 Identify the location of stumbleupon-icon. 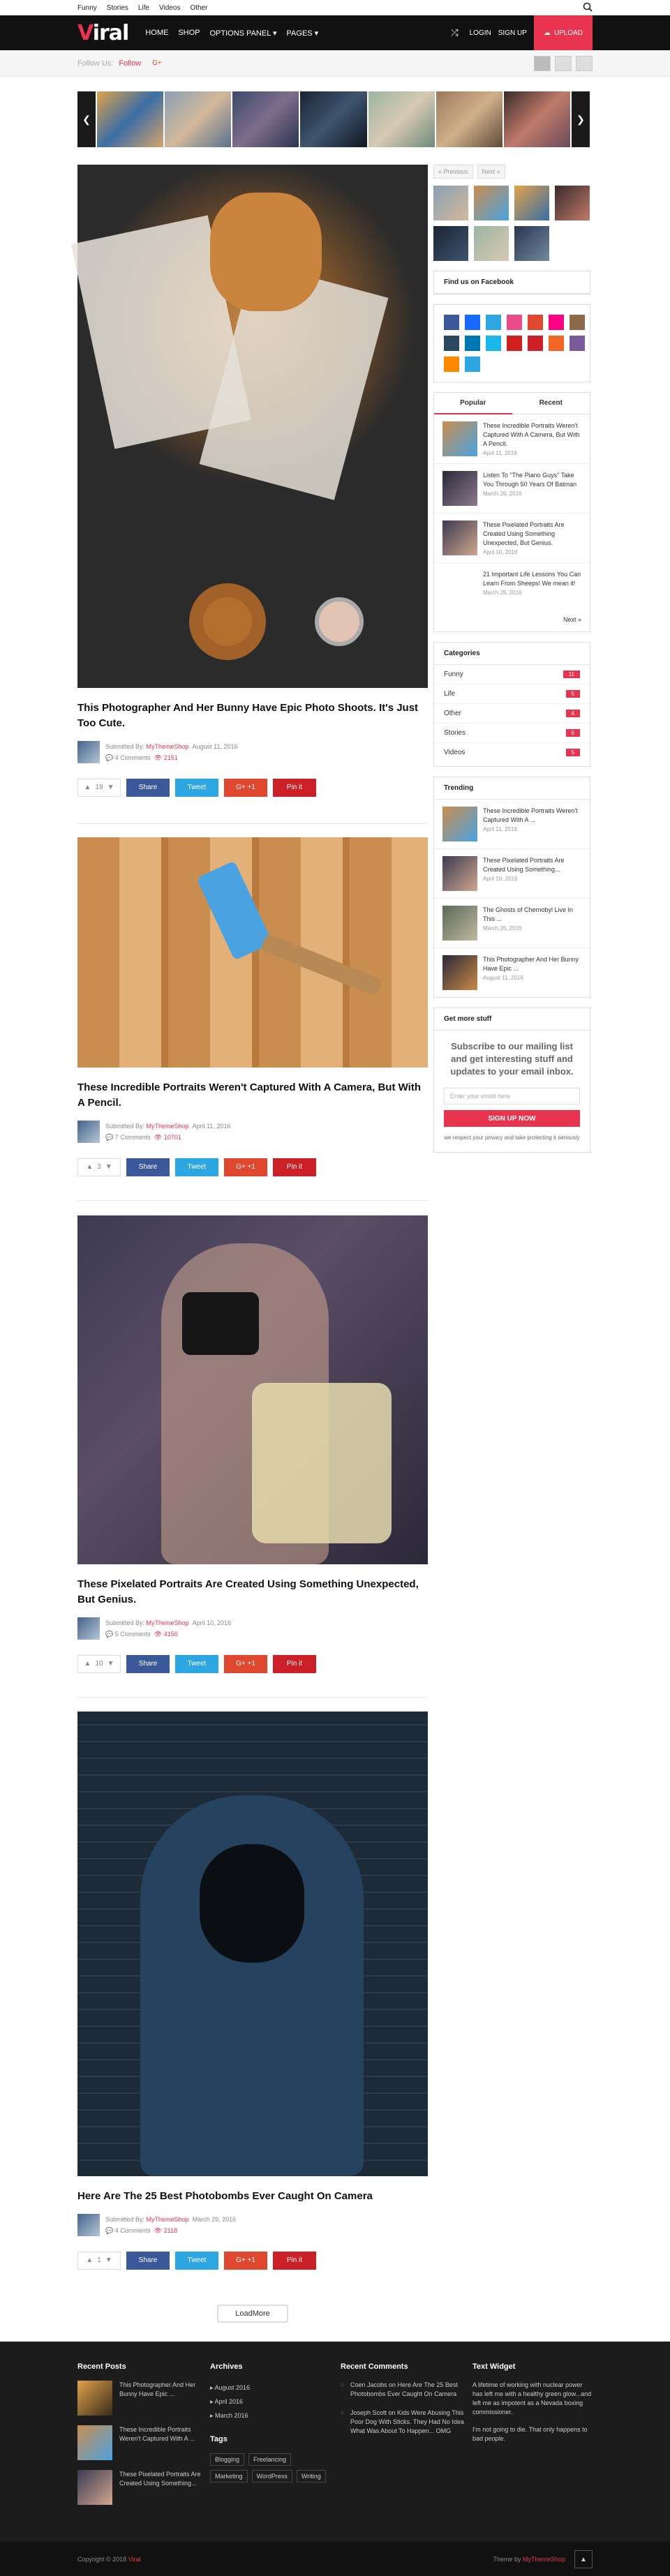
(472, 364).